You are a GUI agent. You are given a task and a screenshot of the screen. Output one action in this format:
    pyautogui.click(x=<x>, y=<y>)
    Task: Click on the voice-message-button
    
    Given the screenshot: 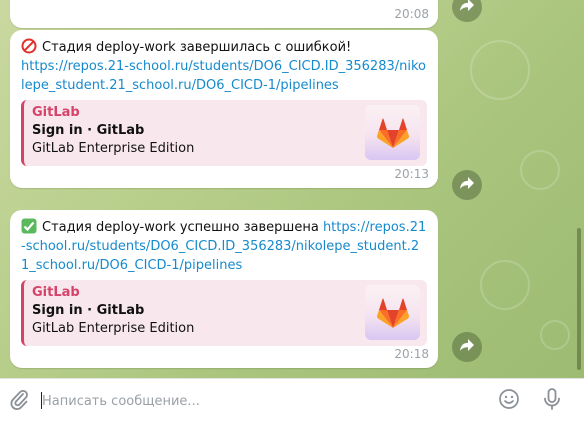 What is the action you would take?
    pyautogui.click(x=552, y=401)
    